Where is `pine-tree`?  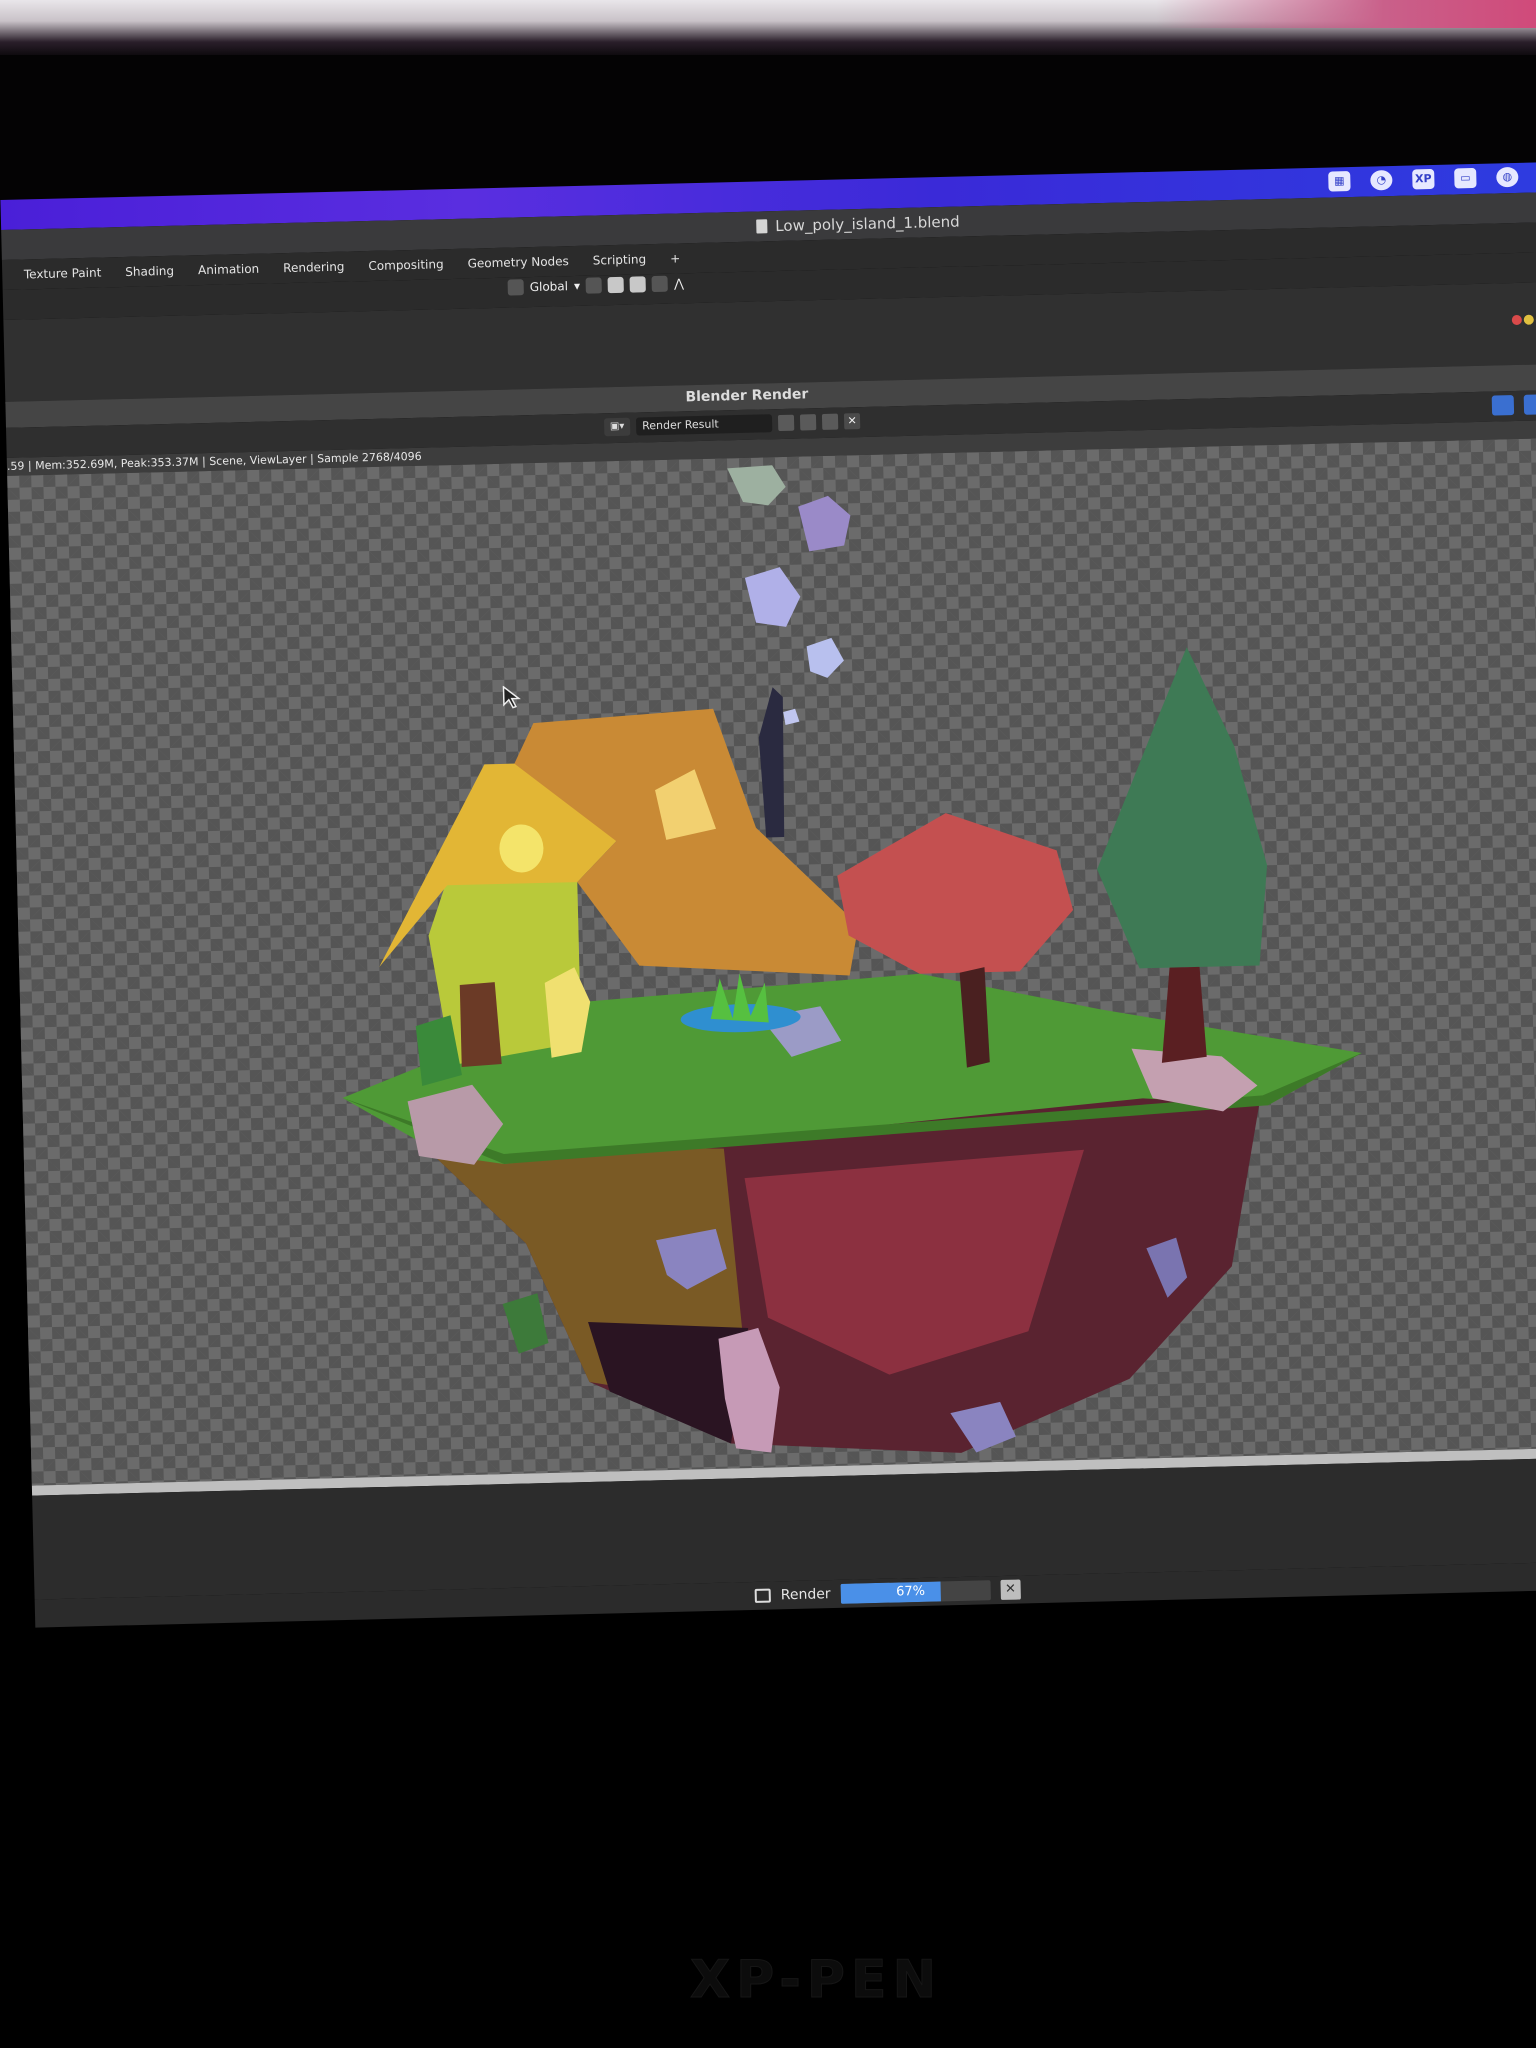
pine-tree is located at coordinates (1182, 808).